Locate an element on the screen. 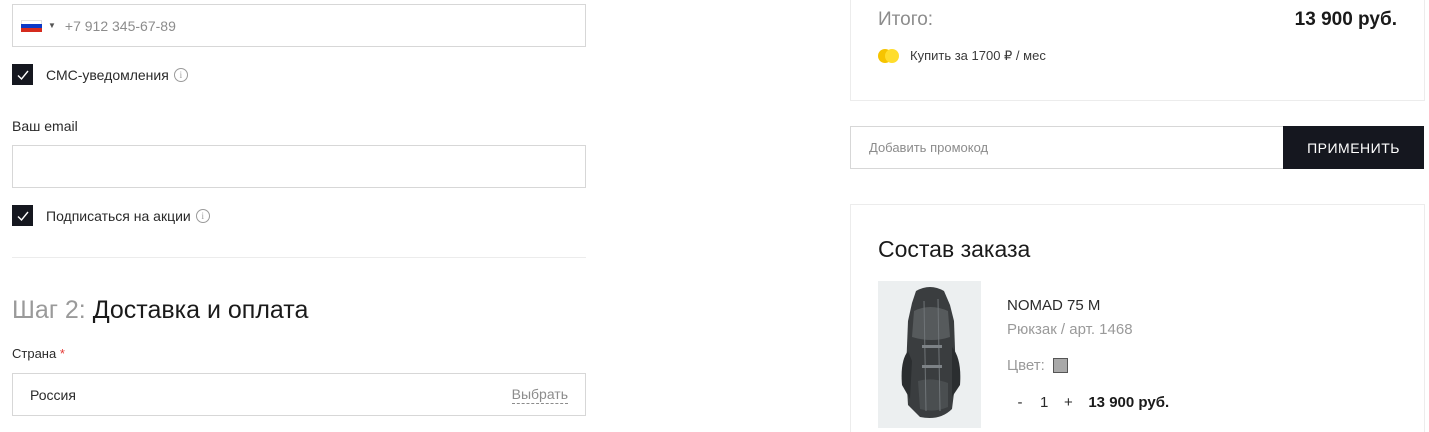 The width and height of the screenshot is (1429, 432). subscribe-label: Подписаться на акции is located at coordinates (118, 215).